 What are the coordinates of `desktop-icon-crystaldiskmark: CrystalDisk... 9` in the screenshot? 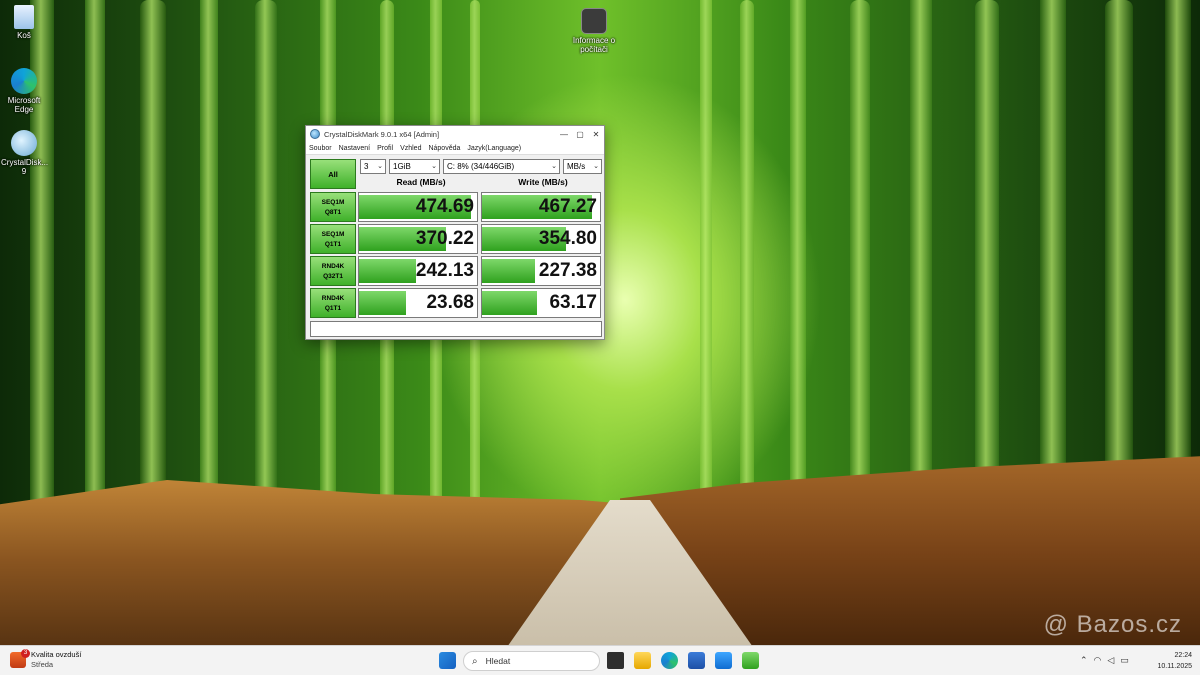 It's located at (25, 153).